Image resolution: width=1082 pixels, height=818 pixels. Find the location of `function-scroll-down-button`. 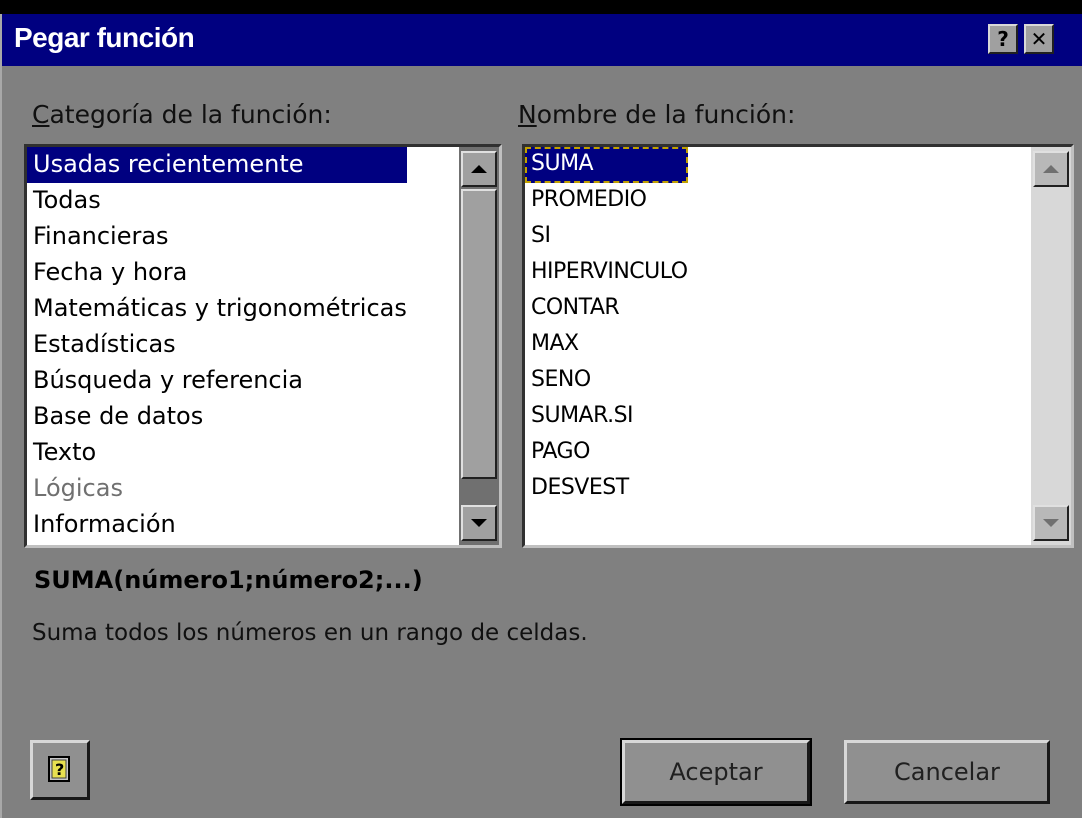

function-scroll-down-button is located at coordinates (1051, 523).